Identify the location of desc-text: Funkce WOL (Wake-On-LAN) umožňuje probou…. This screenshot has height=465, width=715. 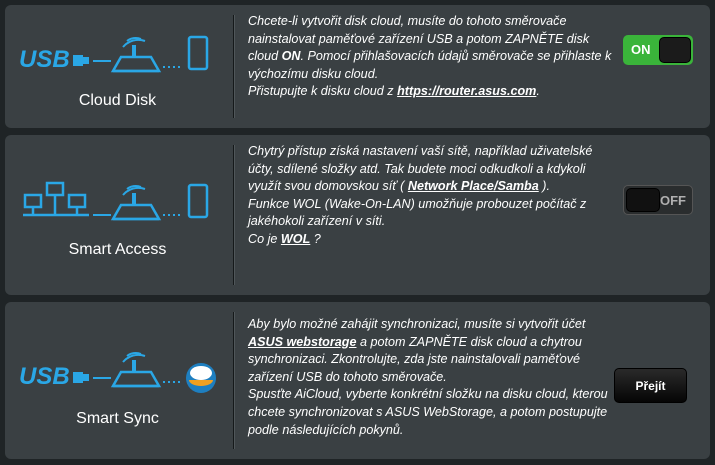
(417, 212).